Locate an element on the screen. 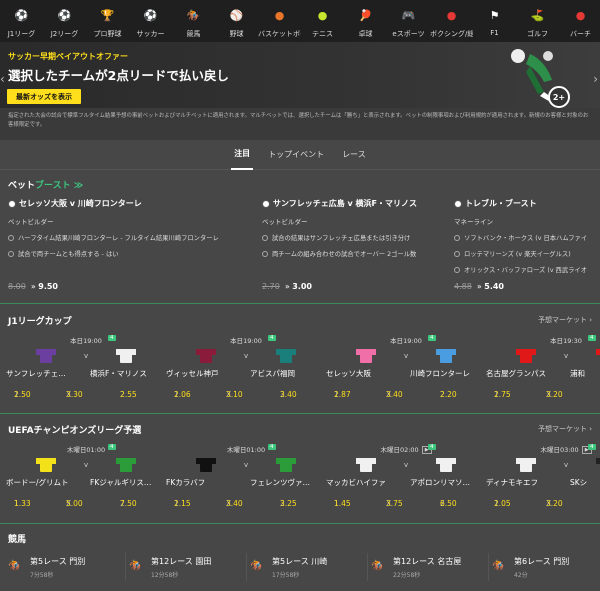 This screenshot has width=600, height=591. away-team-name: 川崎フロンターレ is located at coordinates (447, 373).